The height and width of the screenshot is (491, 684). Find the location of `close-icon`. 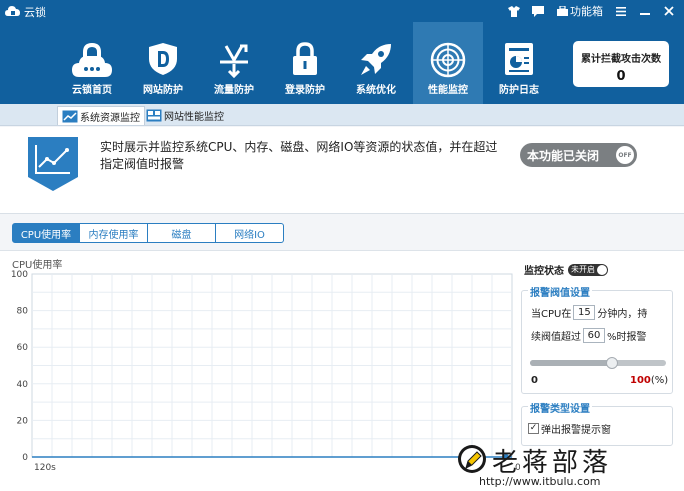

close-icon is located at coordinates (669, 11).